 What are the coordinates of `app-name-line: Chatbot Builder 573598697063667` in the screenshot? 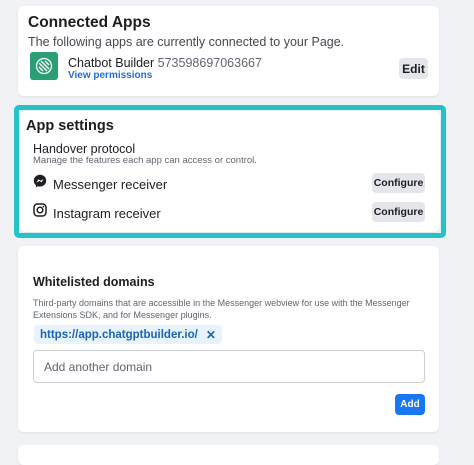 It's located at (165, 63).